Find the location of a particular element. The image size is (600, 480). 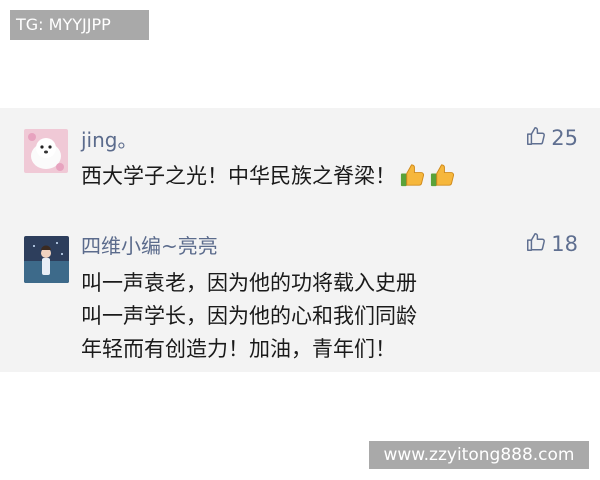

comment-text: 西大学子之光！中华民族之脊梁！ is located at coordinates (268, 176).